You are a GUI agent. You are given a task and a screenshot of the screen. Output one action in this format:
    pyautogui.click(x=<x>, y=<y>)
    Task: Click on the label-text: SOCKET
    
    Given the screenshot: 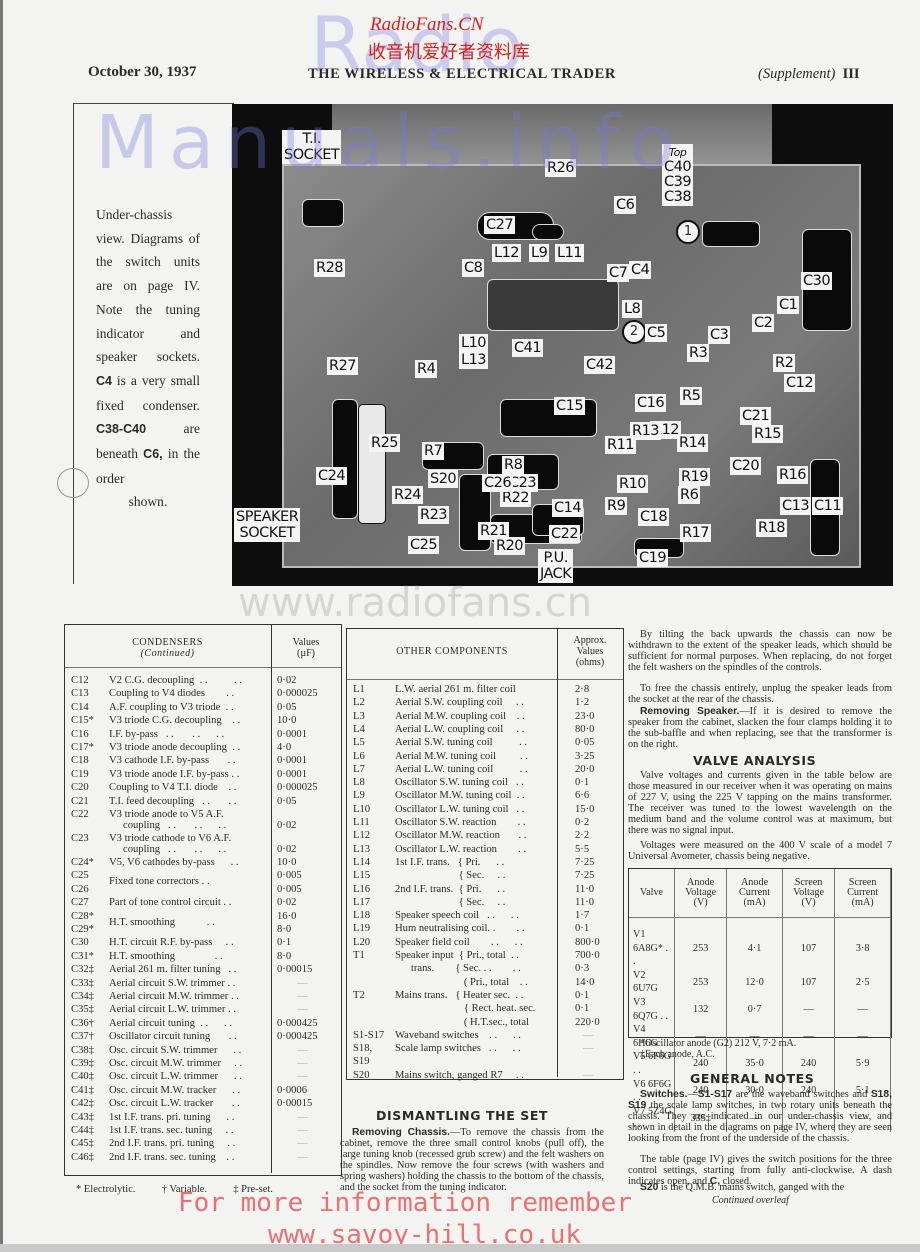 What is the action you would take?
    pyautogui.click(x=312, y=155)
    